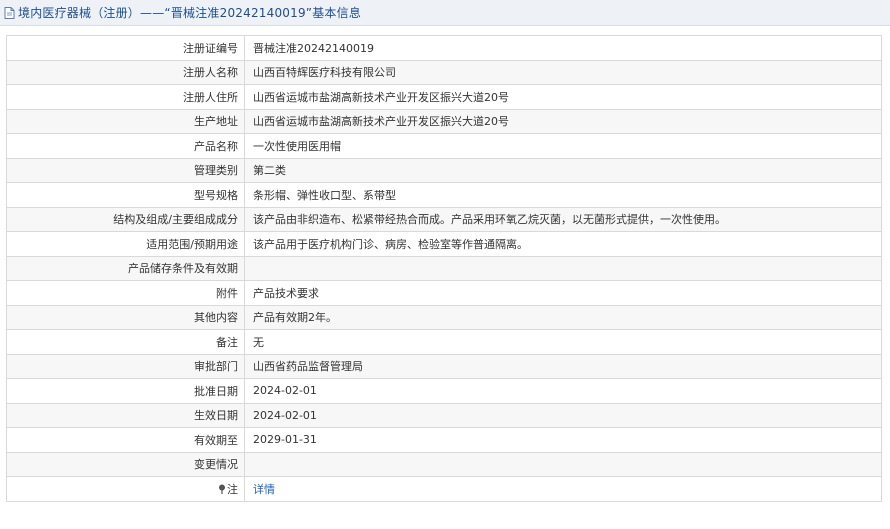 This screenshot has width=890, height=529. What do you see at coordinates (125, 293) in the screenshot?
I see `row-label: 附件` at bounding box center [125, 293].